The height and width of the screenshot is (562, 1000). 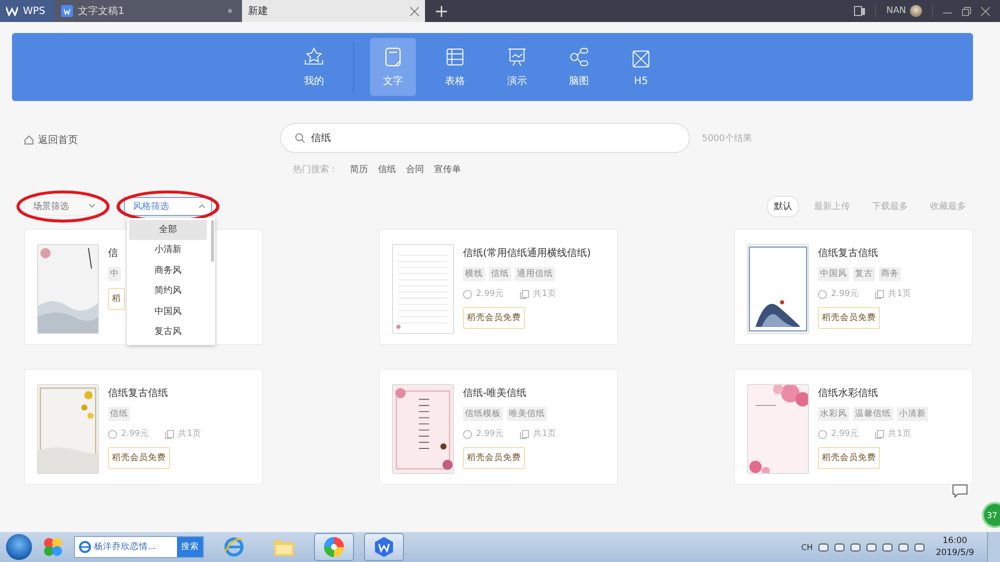 I want to click on app-tab: WPS, so click(x=27, y=11).